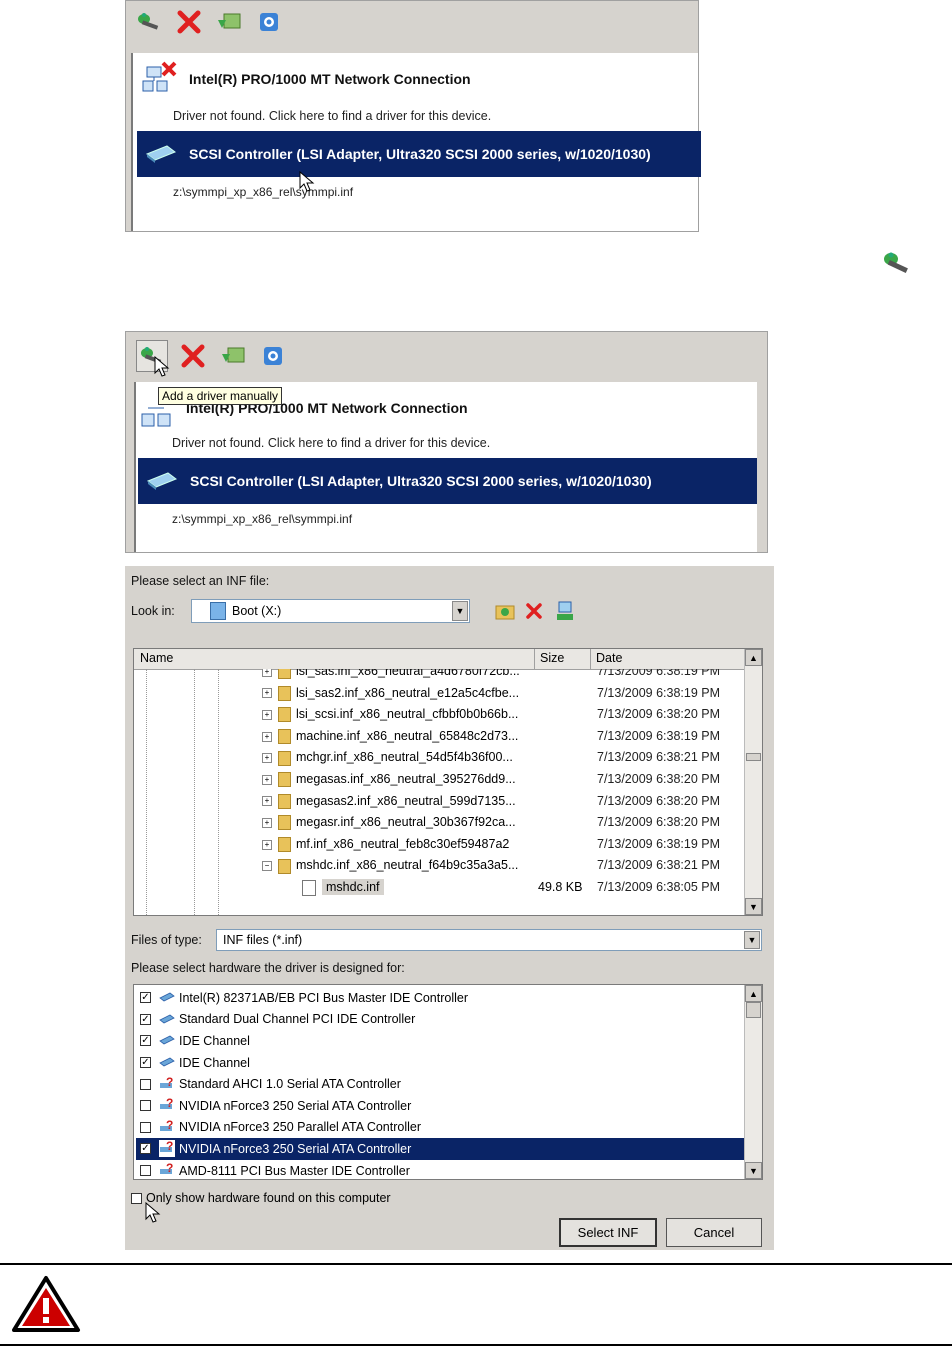 This screenshot has width=952, height=1347. What do you see at coordinates (295, 1105) in the screenshot?
I see `hardware-label: NVIDIA nForce3 250 Serial ATA Controller` at bounding box center [295, 1105].